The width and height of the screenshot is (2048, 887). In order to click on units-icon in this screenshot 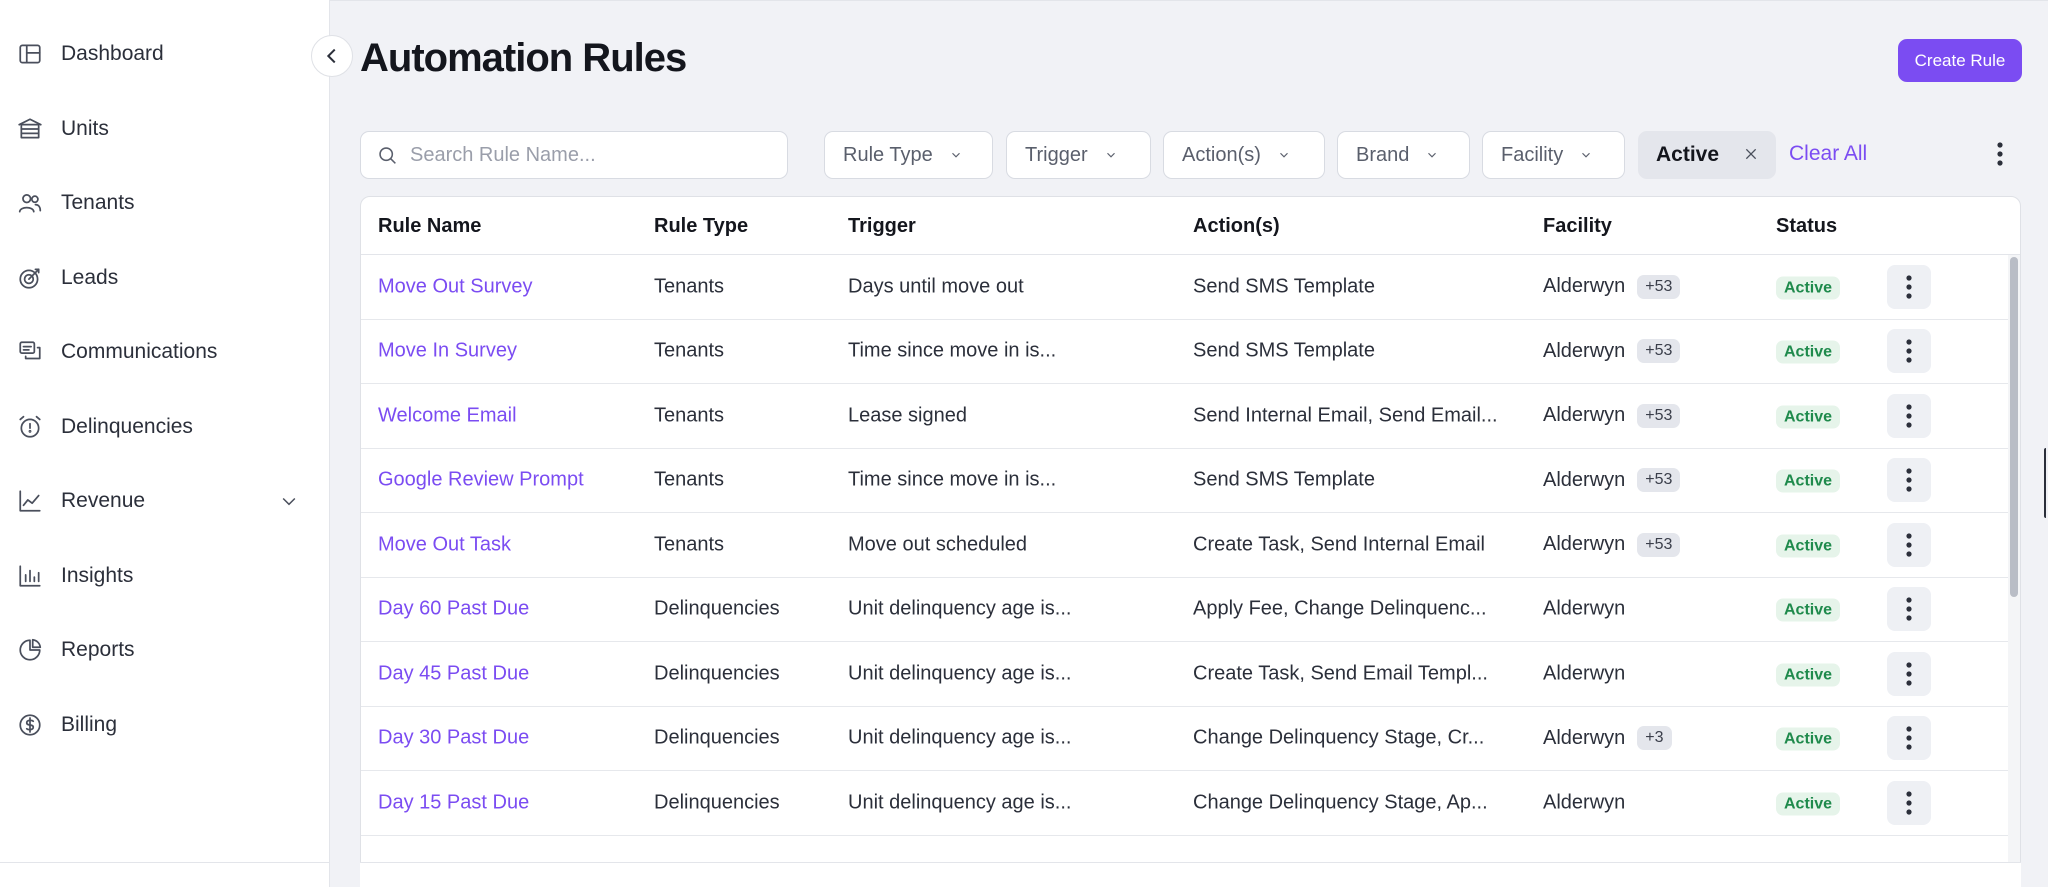, I will do `click(30, 129)`.